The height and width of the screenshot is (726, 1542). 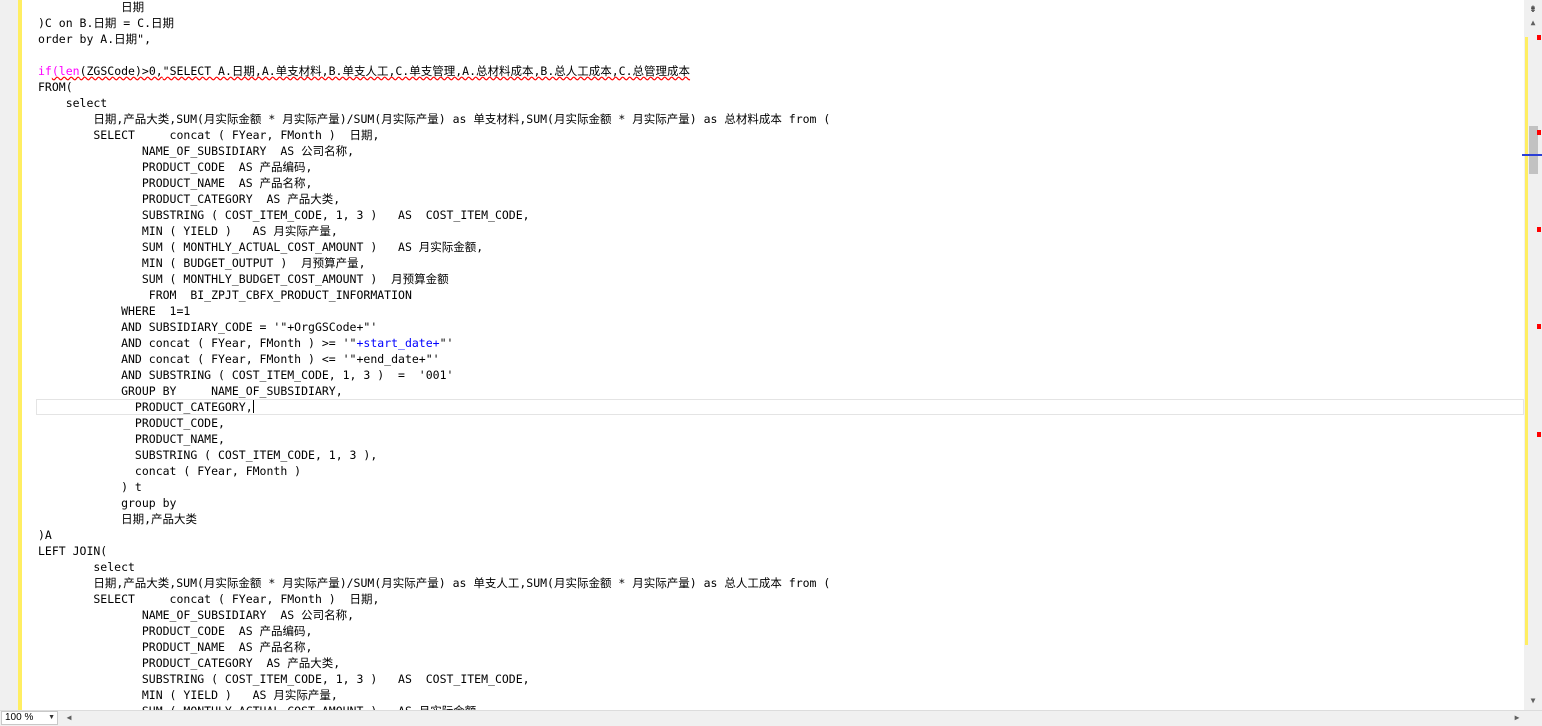 What do you see at coordinates (781, 519) in the screenshot?
I see `code-line: 日期,产品大类` at bounding box center [781, 519].